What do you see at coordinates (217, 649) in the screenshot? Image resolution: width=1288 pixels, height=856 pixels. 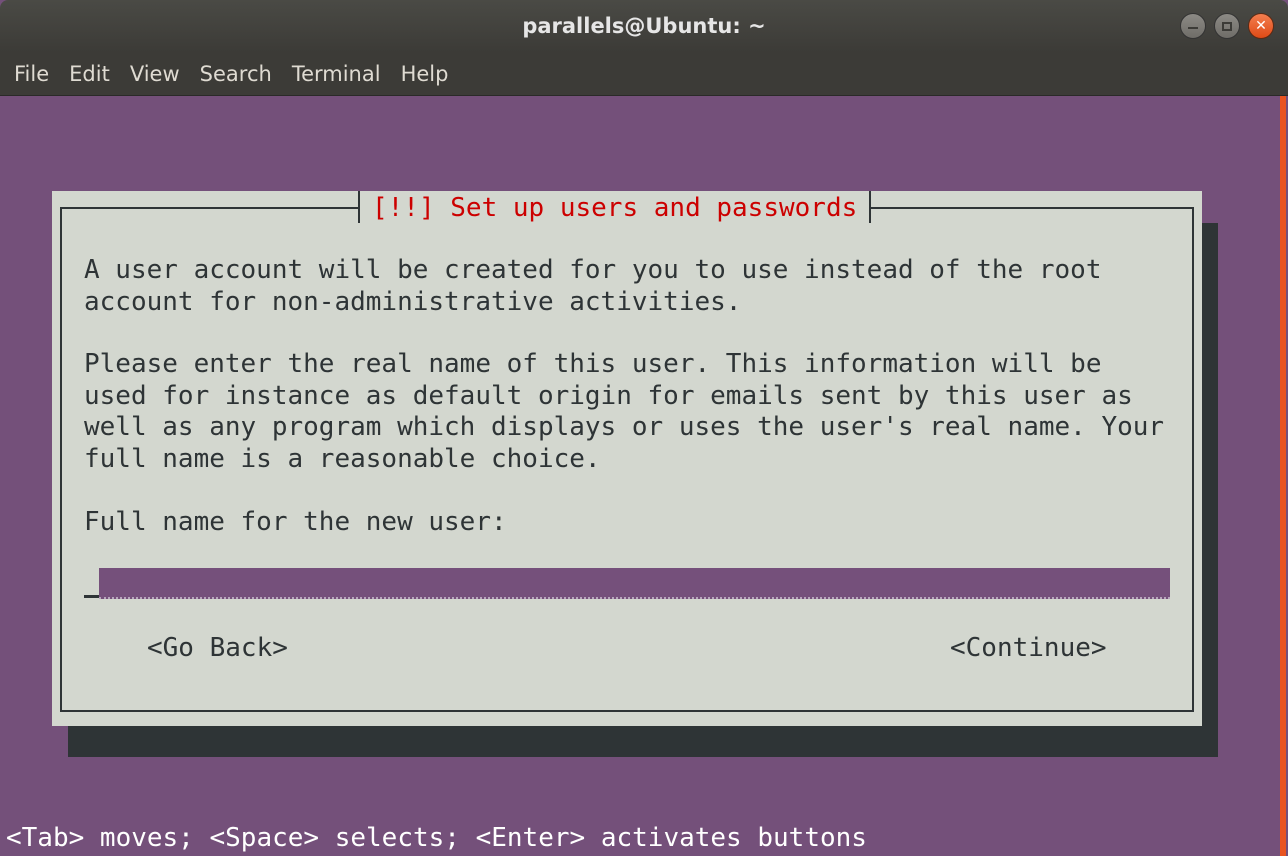 I see `go-back-button: <Go Back>` at bounding box center [217, 649].